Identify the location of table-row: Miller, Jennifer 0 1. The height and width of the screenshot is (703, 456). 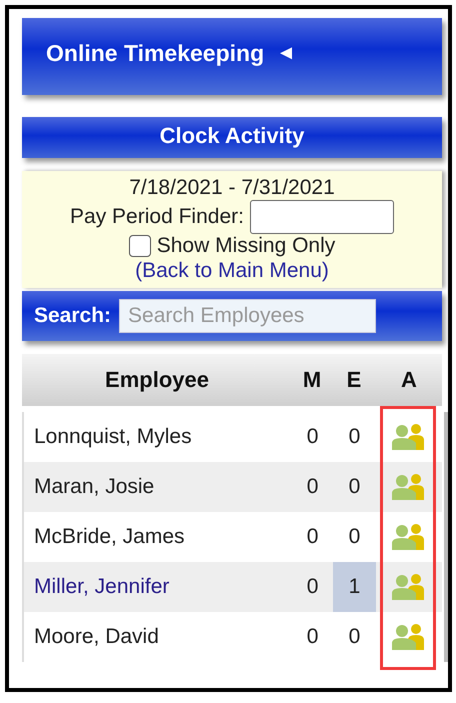
(233, 587).